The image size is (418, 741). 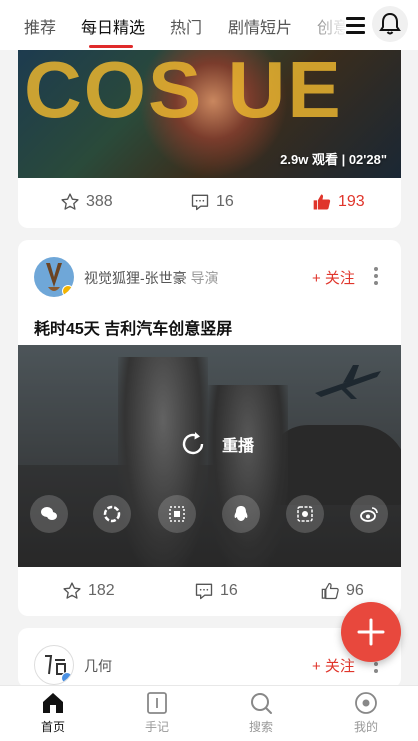 I want to click on tab-daily-picks: 每日精选, so click(x=113, y=26).